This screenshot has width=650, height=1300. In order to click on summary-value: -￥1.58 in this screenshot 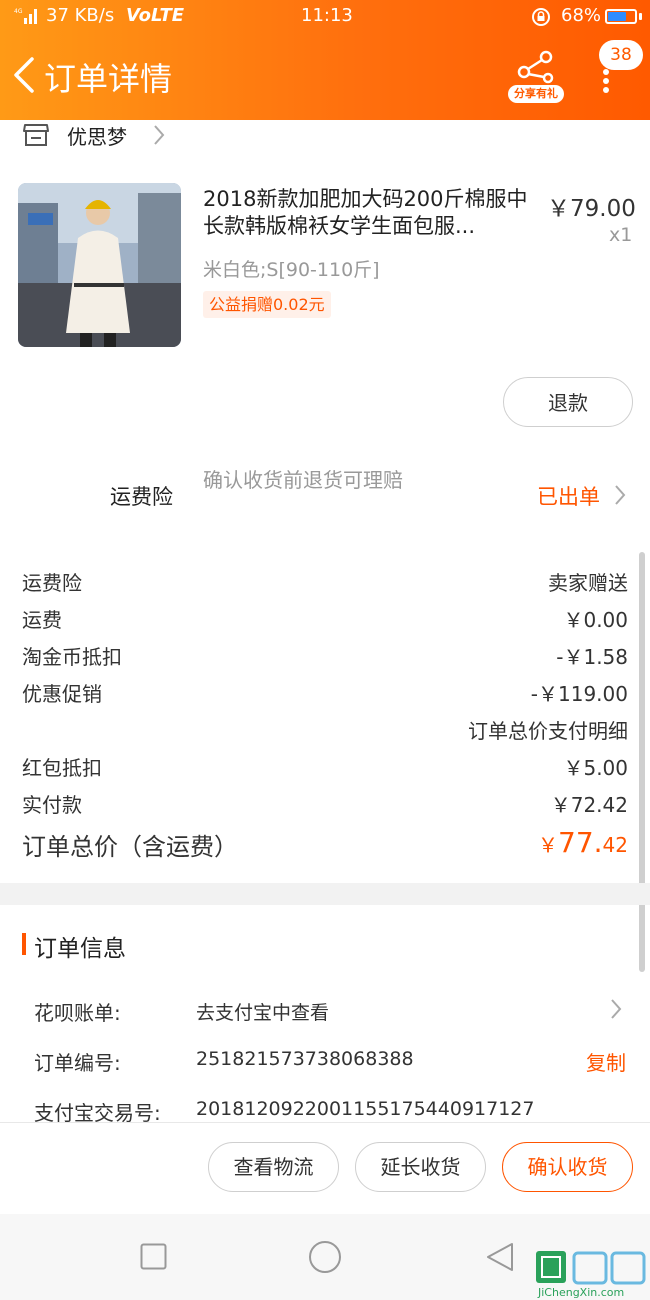, I will do `click(592, 657)`.